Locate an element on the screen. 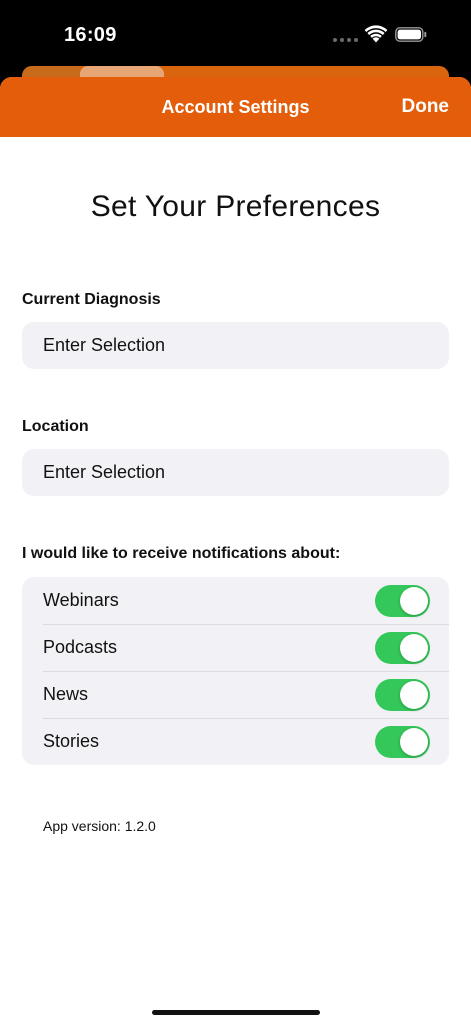 The image size is (471, 1024). stories-toggle is located at coordinates (402, 742).